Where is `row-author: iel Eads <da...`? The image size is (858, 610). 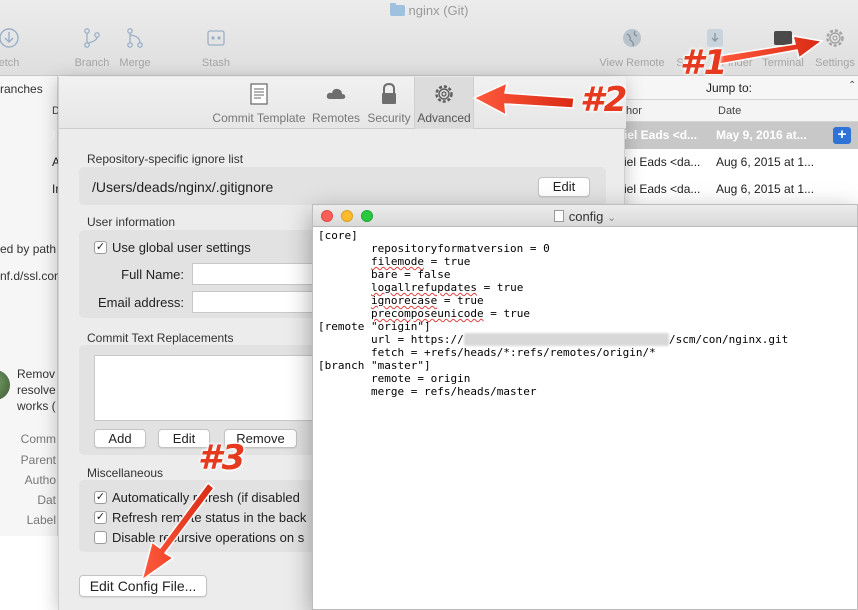
row-author: iel Eads <da... is located at coordinates (662, 189).